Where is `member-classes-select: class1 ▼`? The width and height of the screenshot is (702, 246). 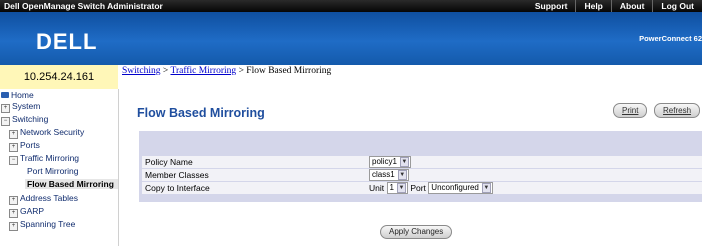
member-classes-select: class1 ▼ is located at coordinates (389, 175).